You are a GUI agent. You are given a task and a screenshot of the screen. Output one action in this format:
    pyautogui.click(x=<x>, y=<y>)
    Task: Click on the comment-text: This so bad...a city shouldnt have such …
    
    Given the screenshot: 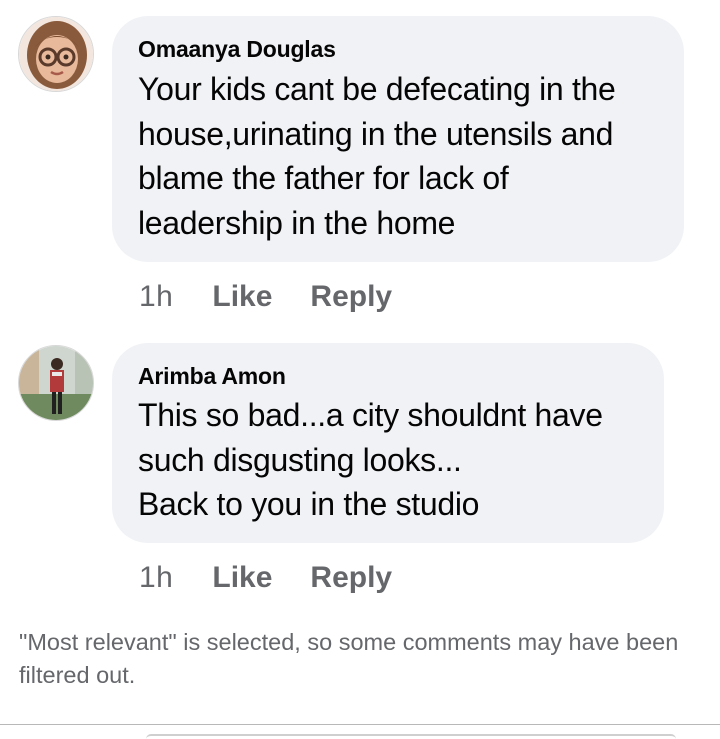 What is the action you would take?
    pyautogui.click(x=370, y=459)
    